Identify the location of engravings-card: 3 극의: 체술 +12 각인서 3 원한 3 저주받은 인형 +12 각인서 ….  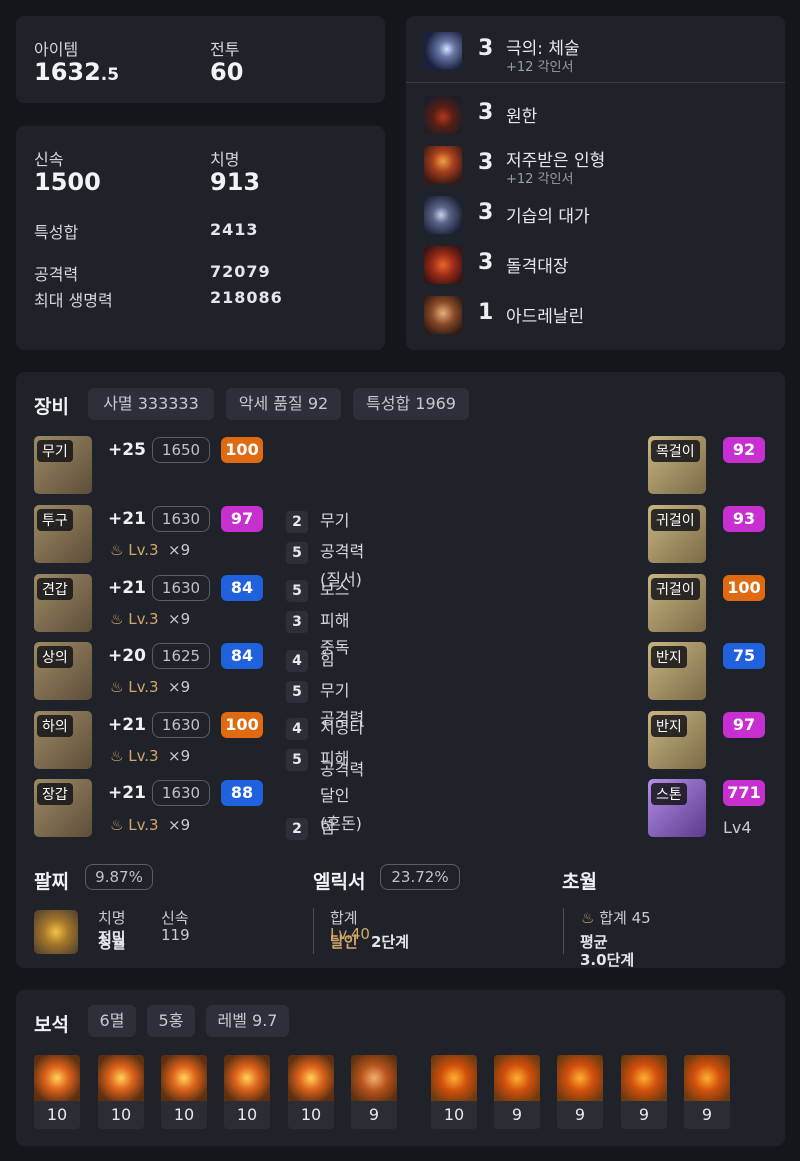
(595, 183).